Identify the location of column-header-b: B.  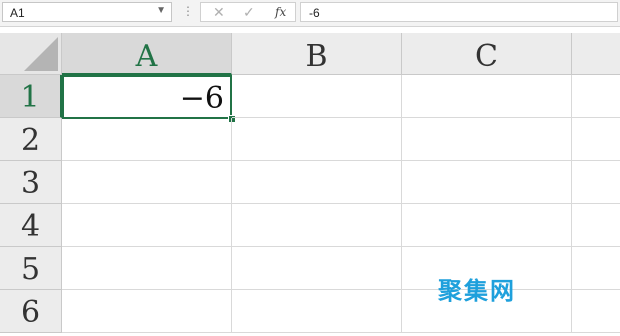
(317, 54).